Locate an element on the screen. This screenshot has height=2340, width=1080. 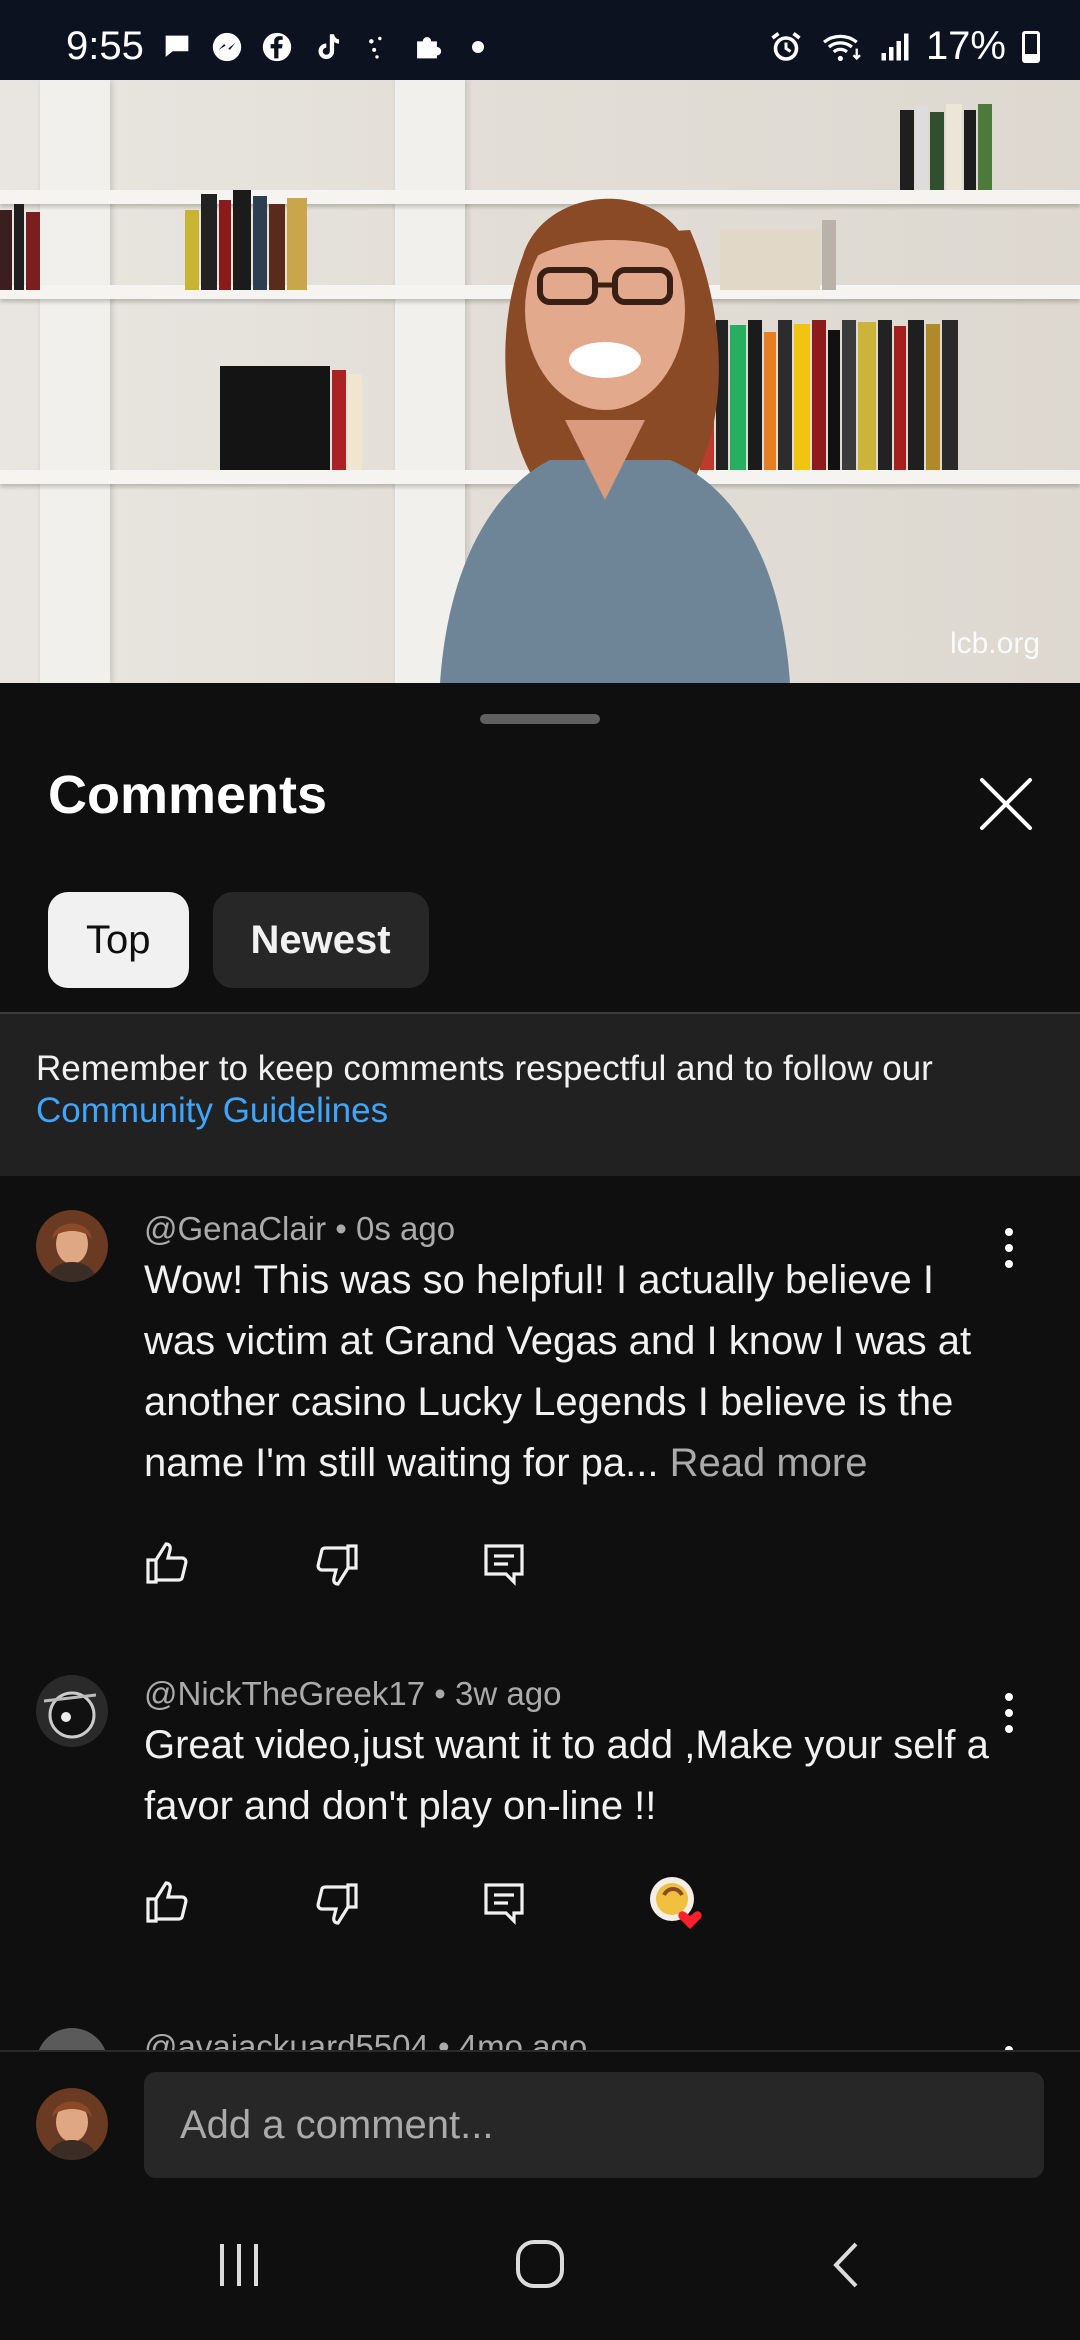
sort-chip-newest: Newest is located at coordinates (320, 940).